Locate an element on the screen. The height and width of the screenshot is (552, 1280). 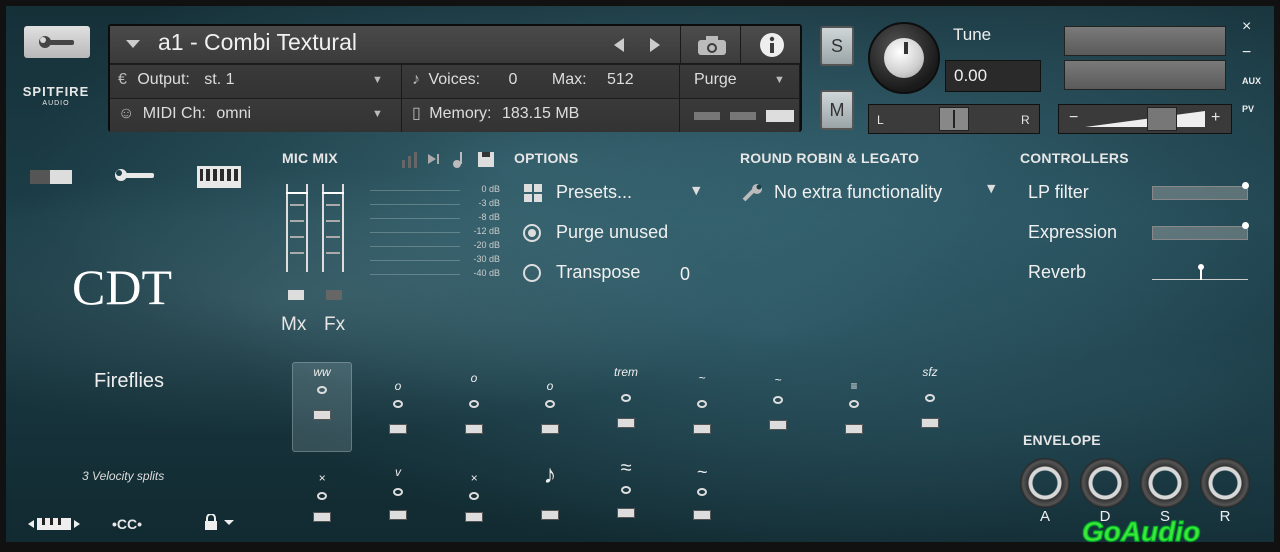
articulation-8: ≡ is located at coordinates (854, 405).